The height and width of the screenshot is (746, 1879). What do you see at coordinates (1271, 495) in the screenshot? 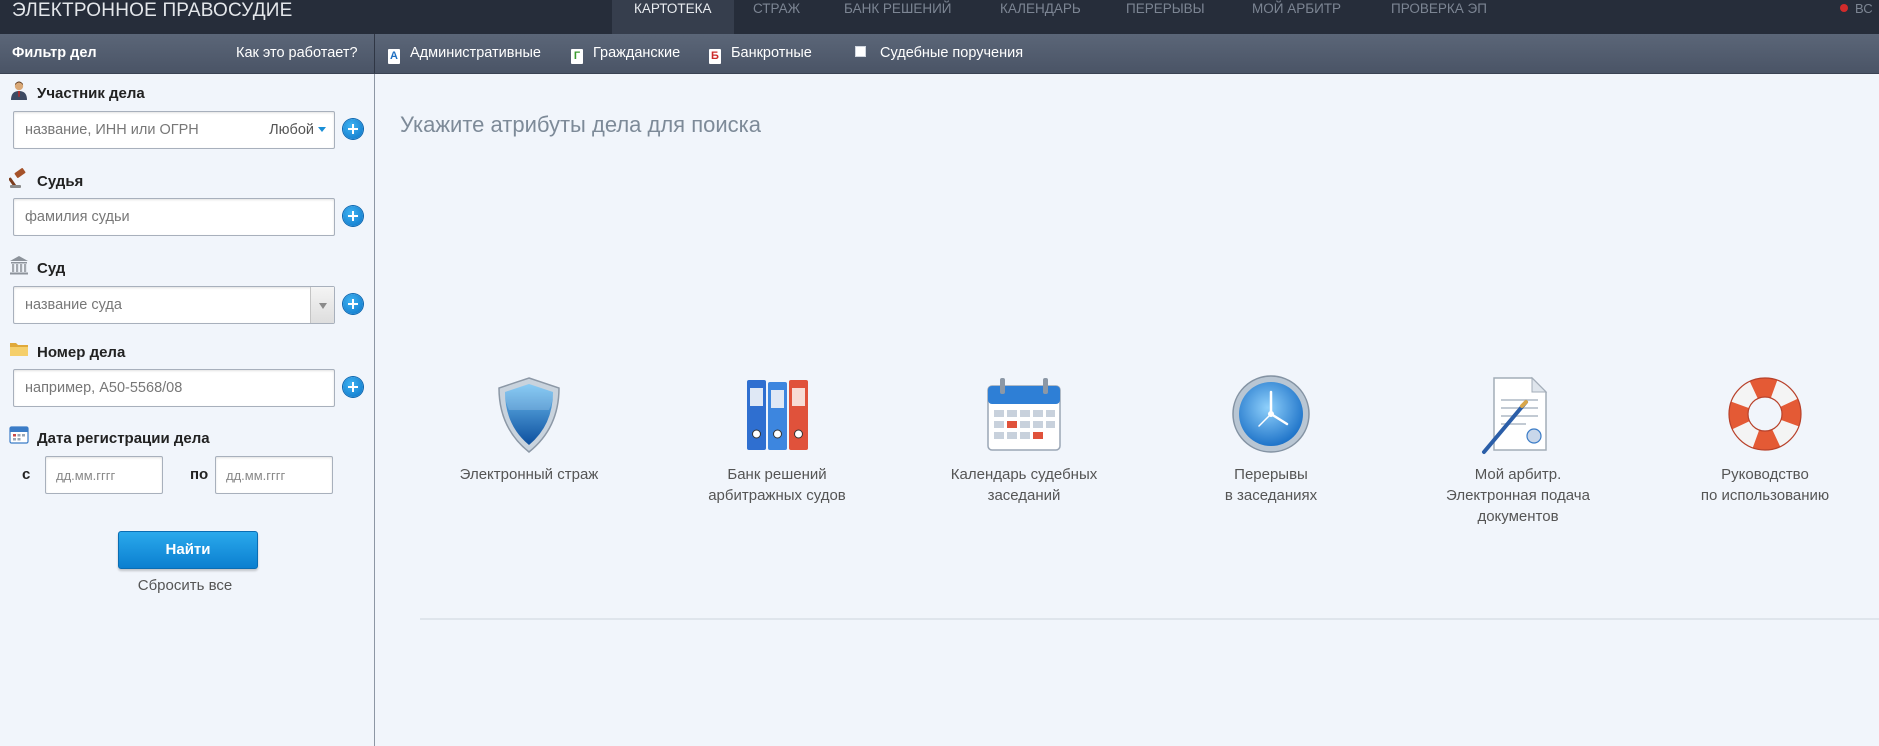
I see `caption-line: в заседаниях` at bounding box center [1271, 495].